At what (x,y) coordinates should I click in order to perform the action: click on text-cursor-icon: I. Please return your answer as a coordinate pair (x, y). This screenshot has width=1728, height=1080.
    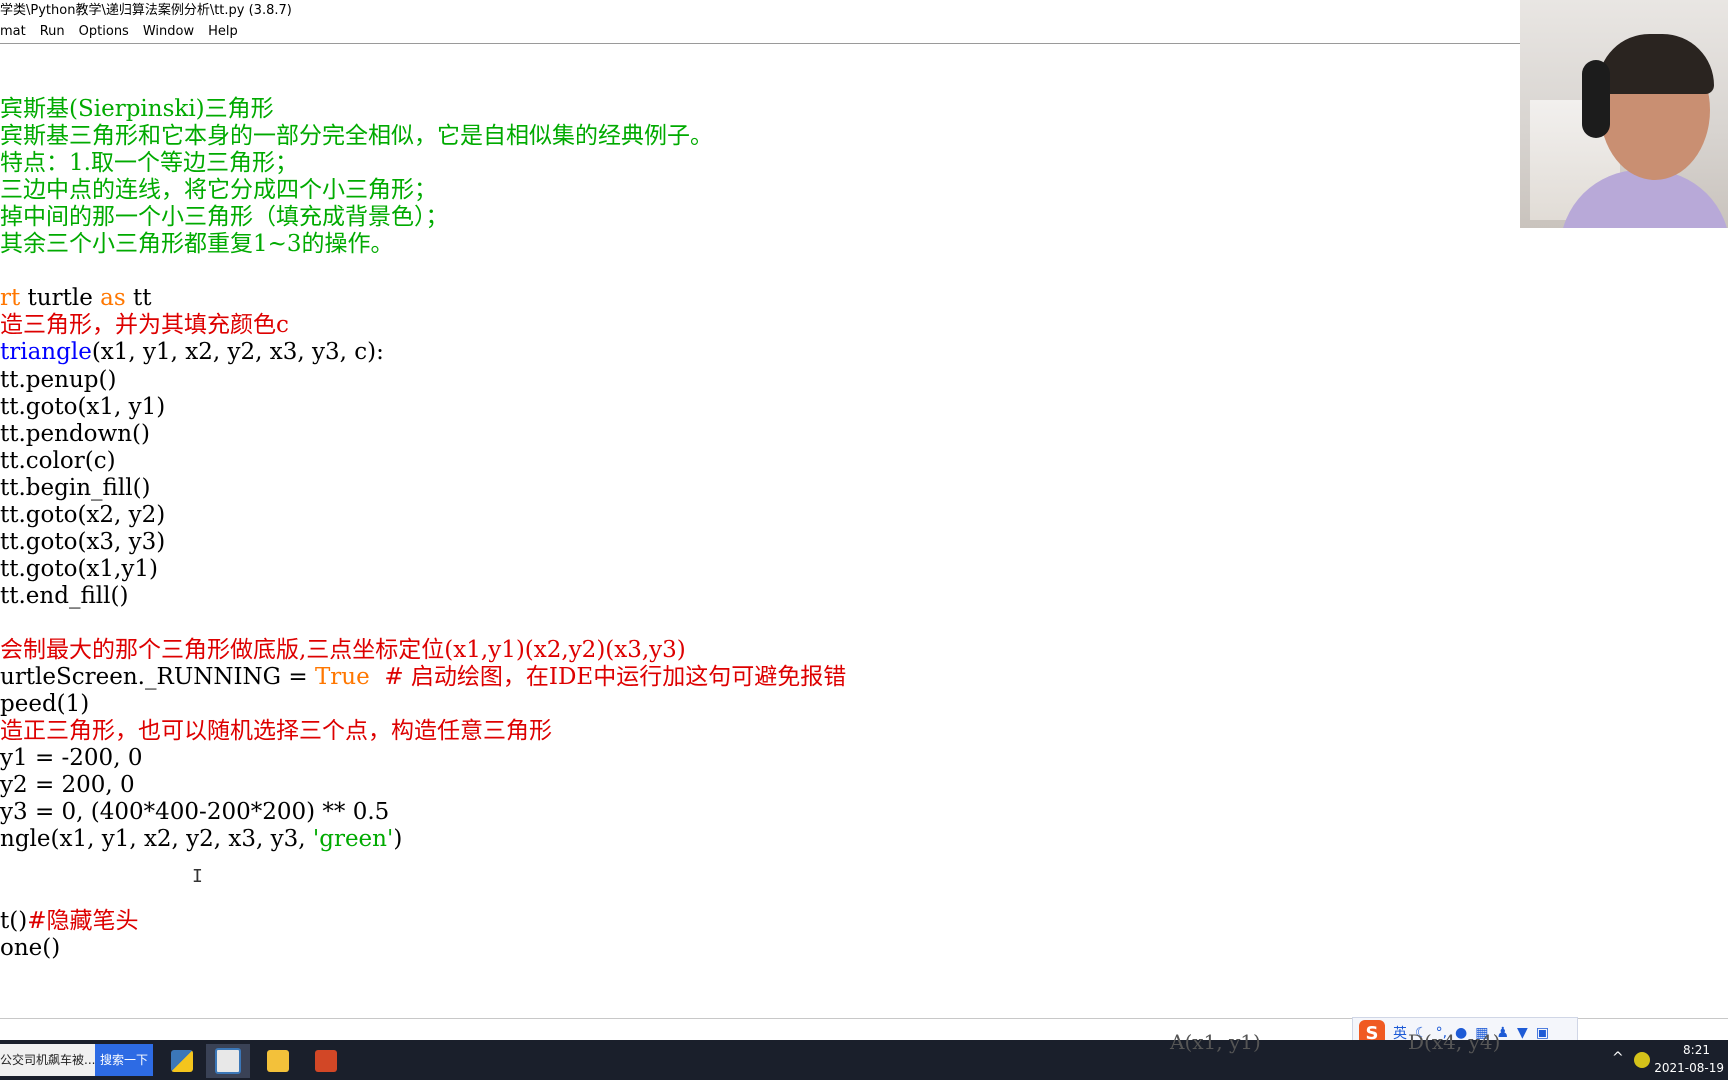
    Looking at the image, I should click on (197, 876).